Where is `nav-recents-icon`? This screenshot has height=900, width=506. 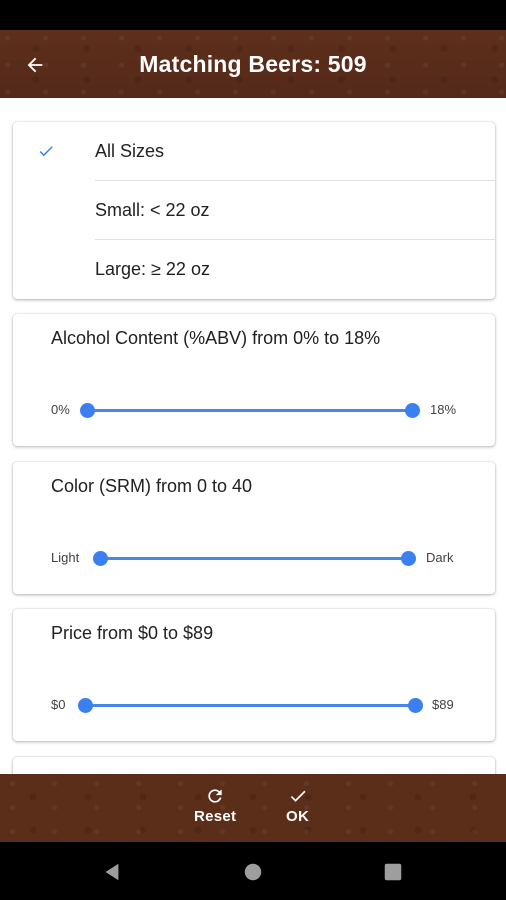 nav-recents-icon is located at coordinates (393, 872).